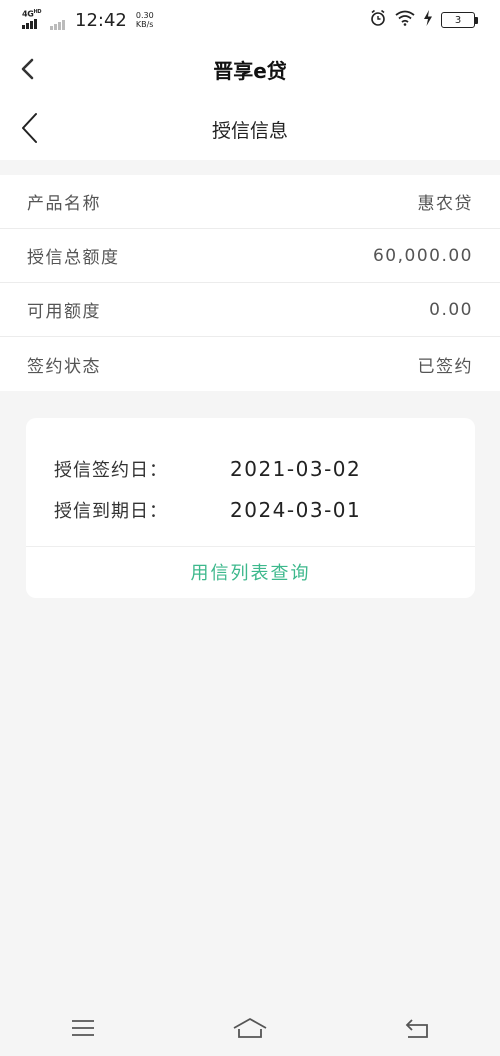  I want to click on info-row-product-name: 产品名称 惠农贷, so click(250, 202).